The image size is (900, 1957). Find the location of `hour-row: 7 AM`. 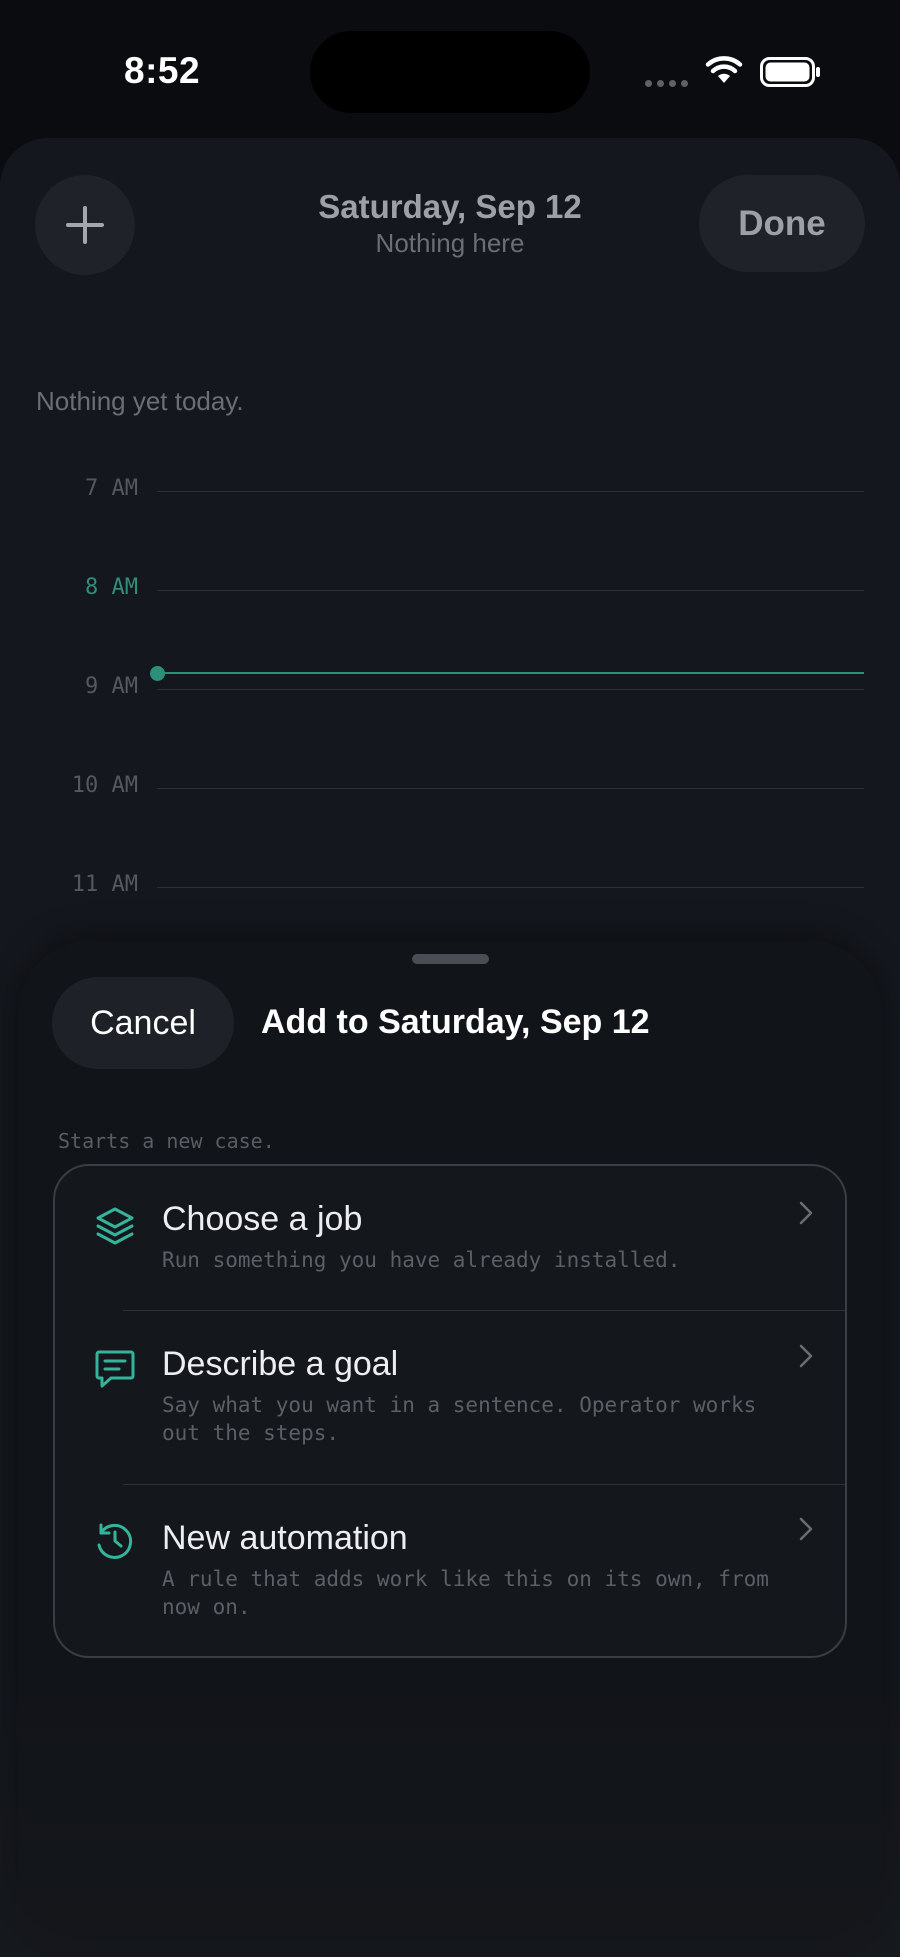

hour-row: 7 AM is located at coordinates (450, 496).